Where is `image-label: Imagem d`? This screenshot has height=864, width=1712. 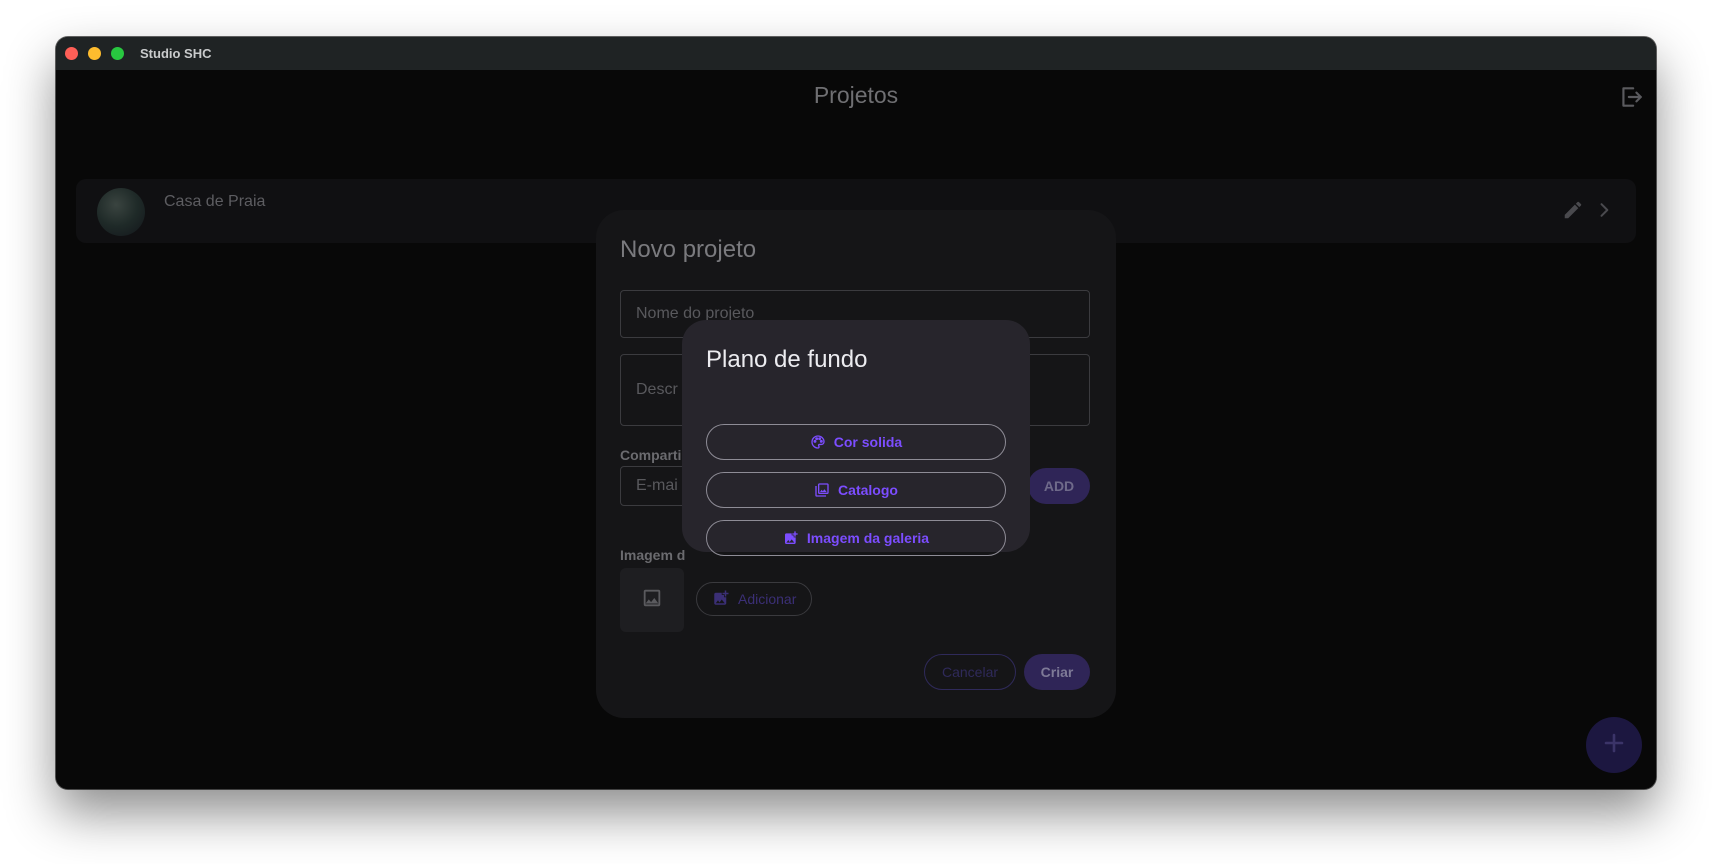 image-label: Imagem d is located at coordinates (653, 555).